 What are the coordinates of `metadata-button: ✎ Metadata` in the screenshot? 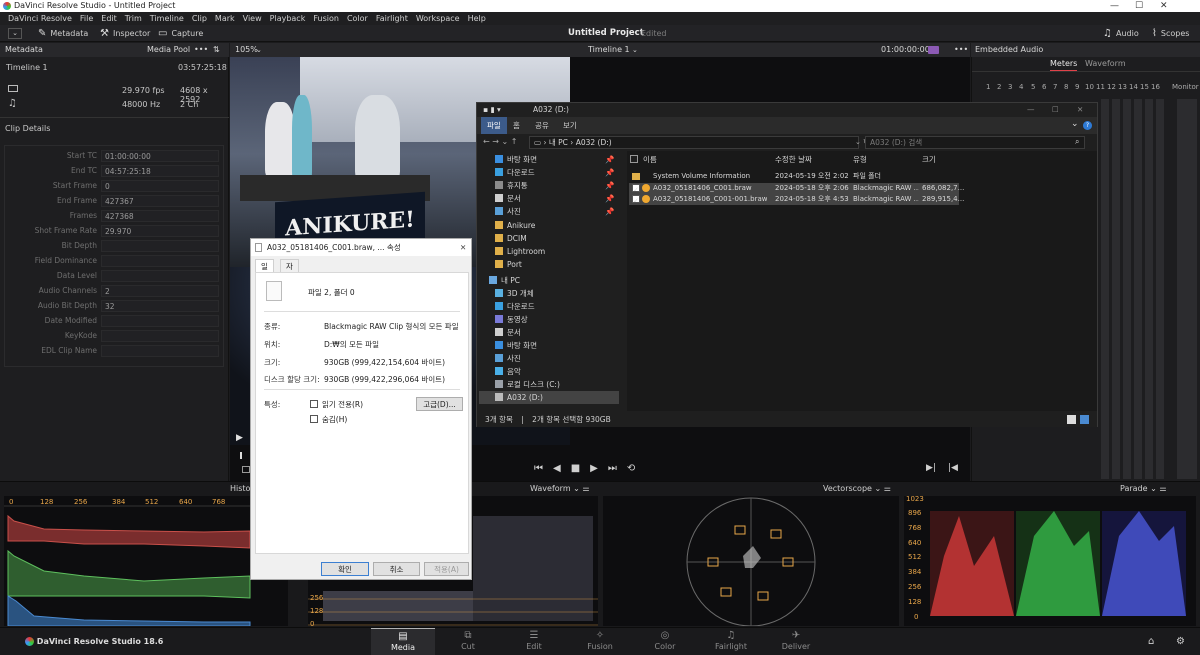 It's located at (63, 33).